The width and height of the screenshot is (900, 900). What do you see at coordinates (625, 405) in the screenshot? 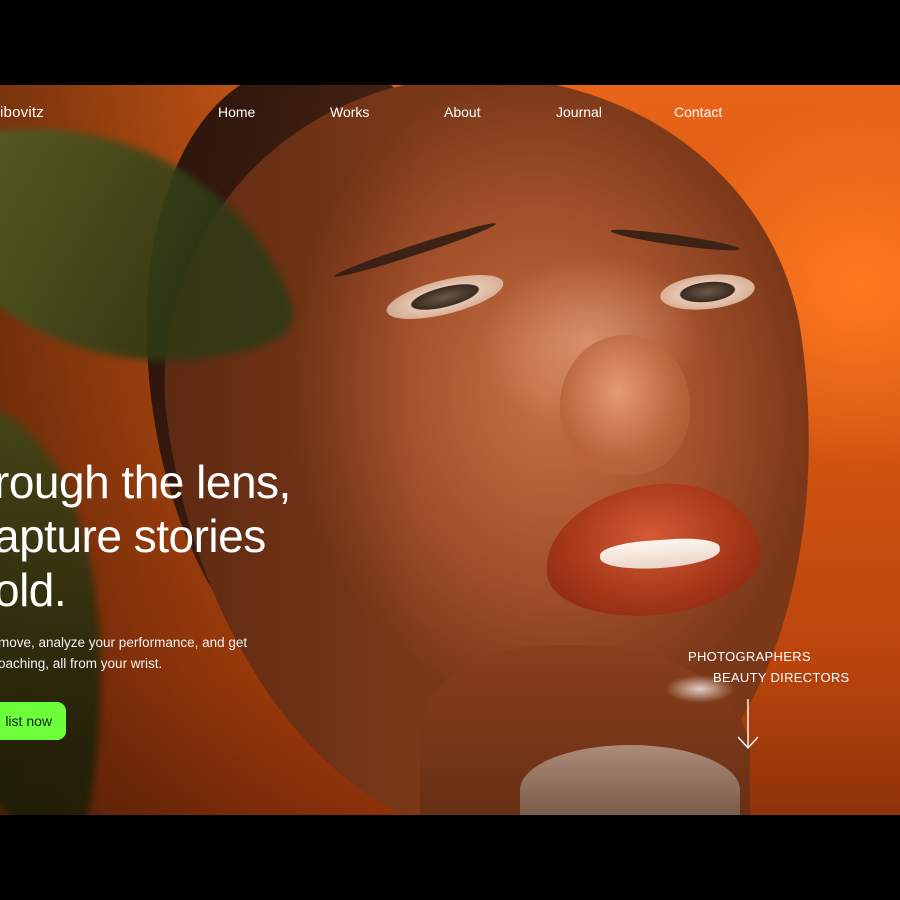
I see `nose-shape` at bounding box center [625, 405].